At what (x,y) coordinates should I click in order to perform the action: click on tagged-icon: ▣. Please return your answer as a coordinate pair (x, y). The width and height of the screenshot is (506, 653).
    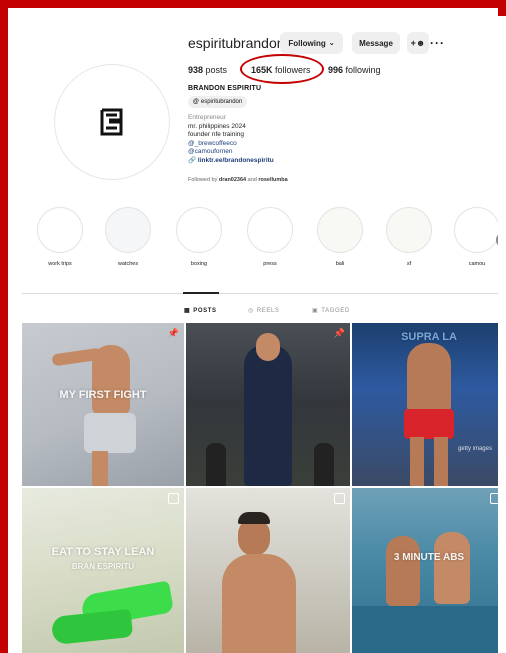
    Looking at the image, I should click on (315, 311).